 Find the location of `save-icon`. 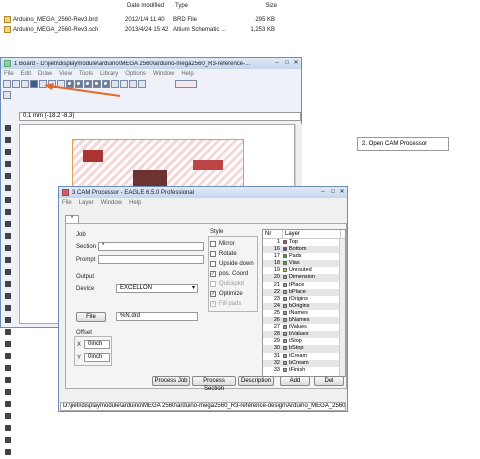

save-icon is located at coordinates (16, 84).